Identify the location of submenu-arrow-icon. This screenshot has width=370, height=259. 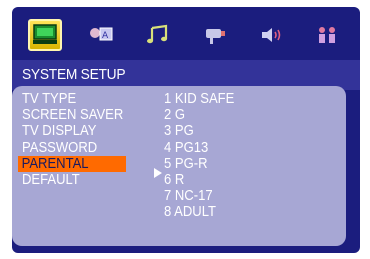
(158, 173).